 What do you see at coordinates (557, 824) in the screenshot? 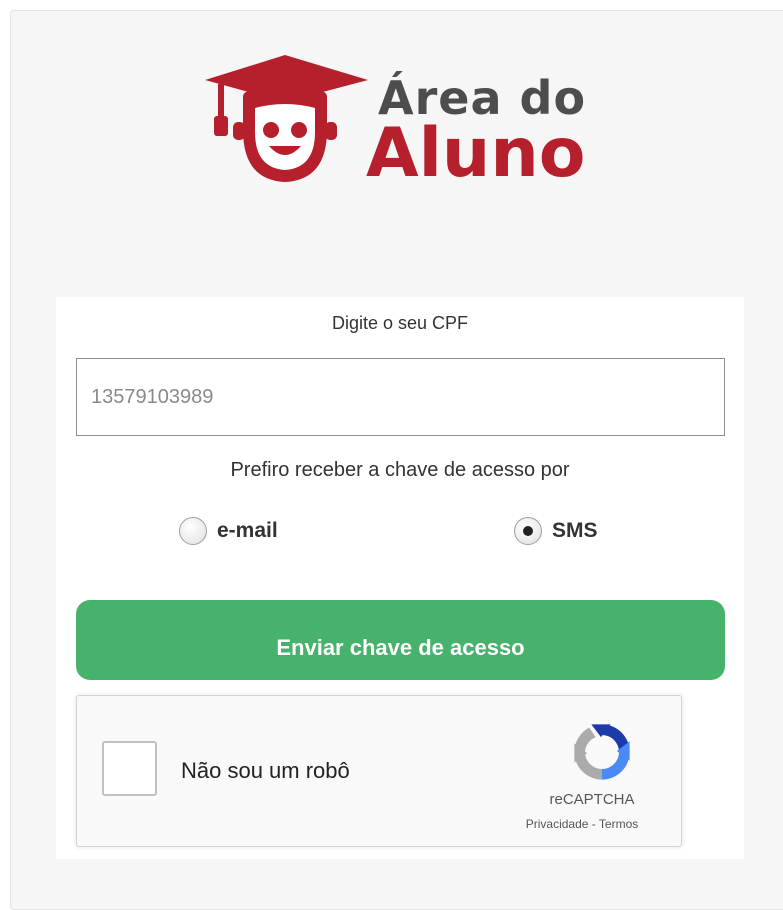
I see `privacy-link: Privacidade` at bounding box center [557, 824].